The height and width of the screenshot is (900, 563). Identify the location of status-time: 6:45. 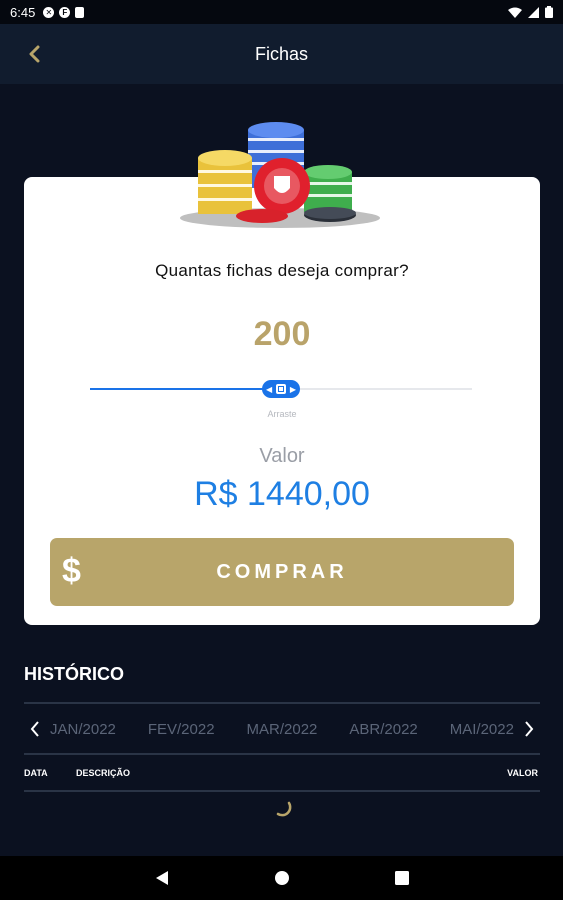
(23, 12).